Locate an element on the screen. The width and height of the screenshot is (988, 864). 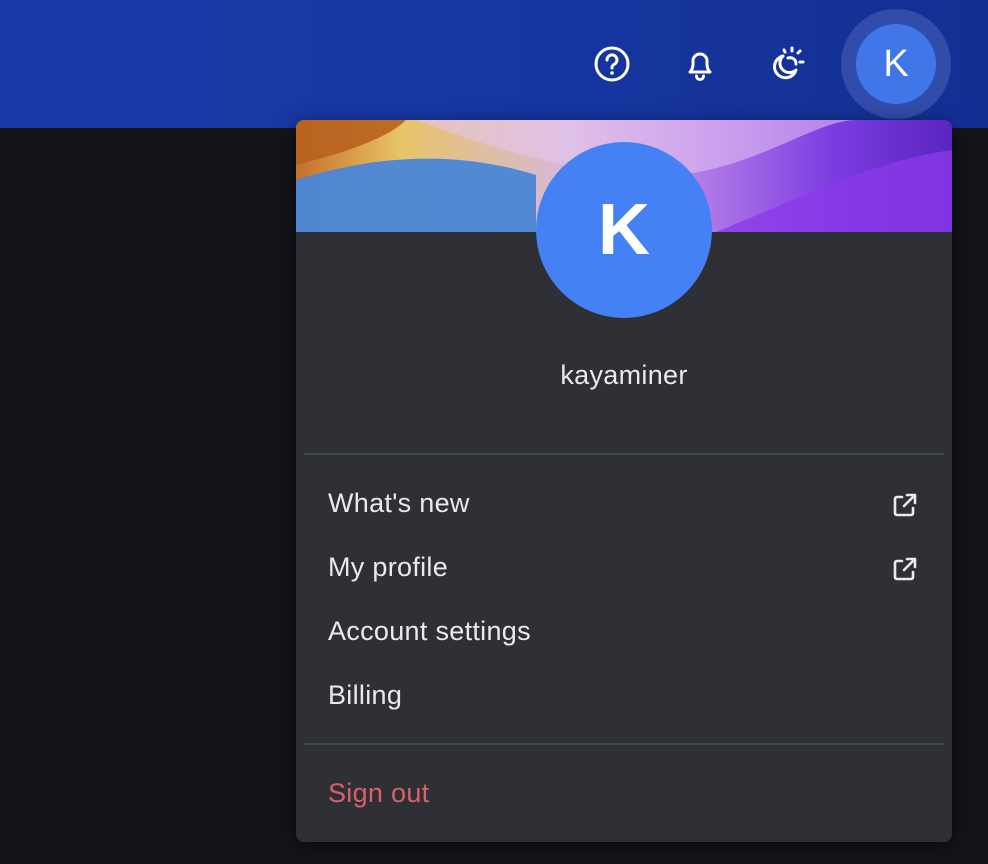
theme-toggle-button is located at coordinates (786, 64).